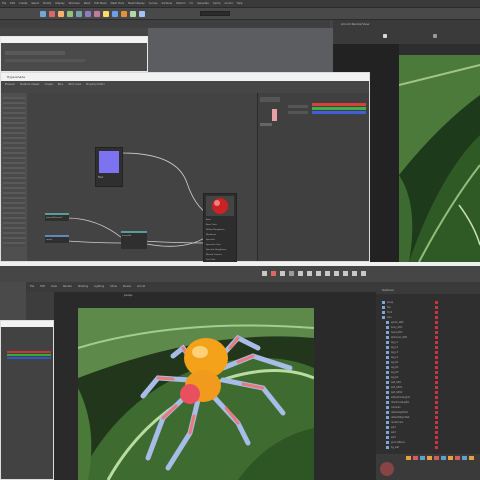  What do you see at coordinates (100, 4) in the screenshot?
I see `top-menu-item: Edit Mesh` at bounding box center [100, 4].